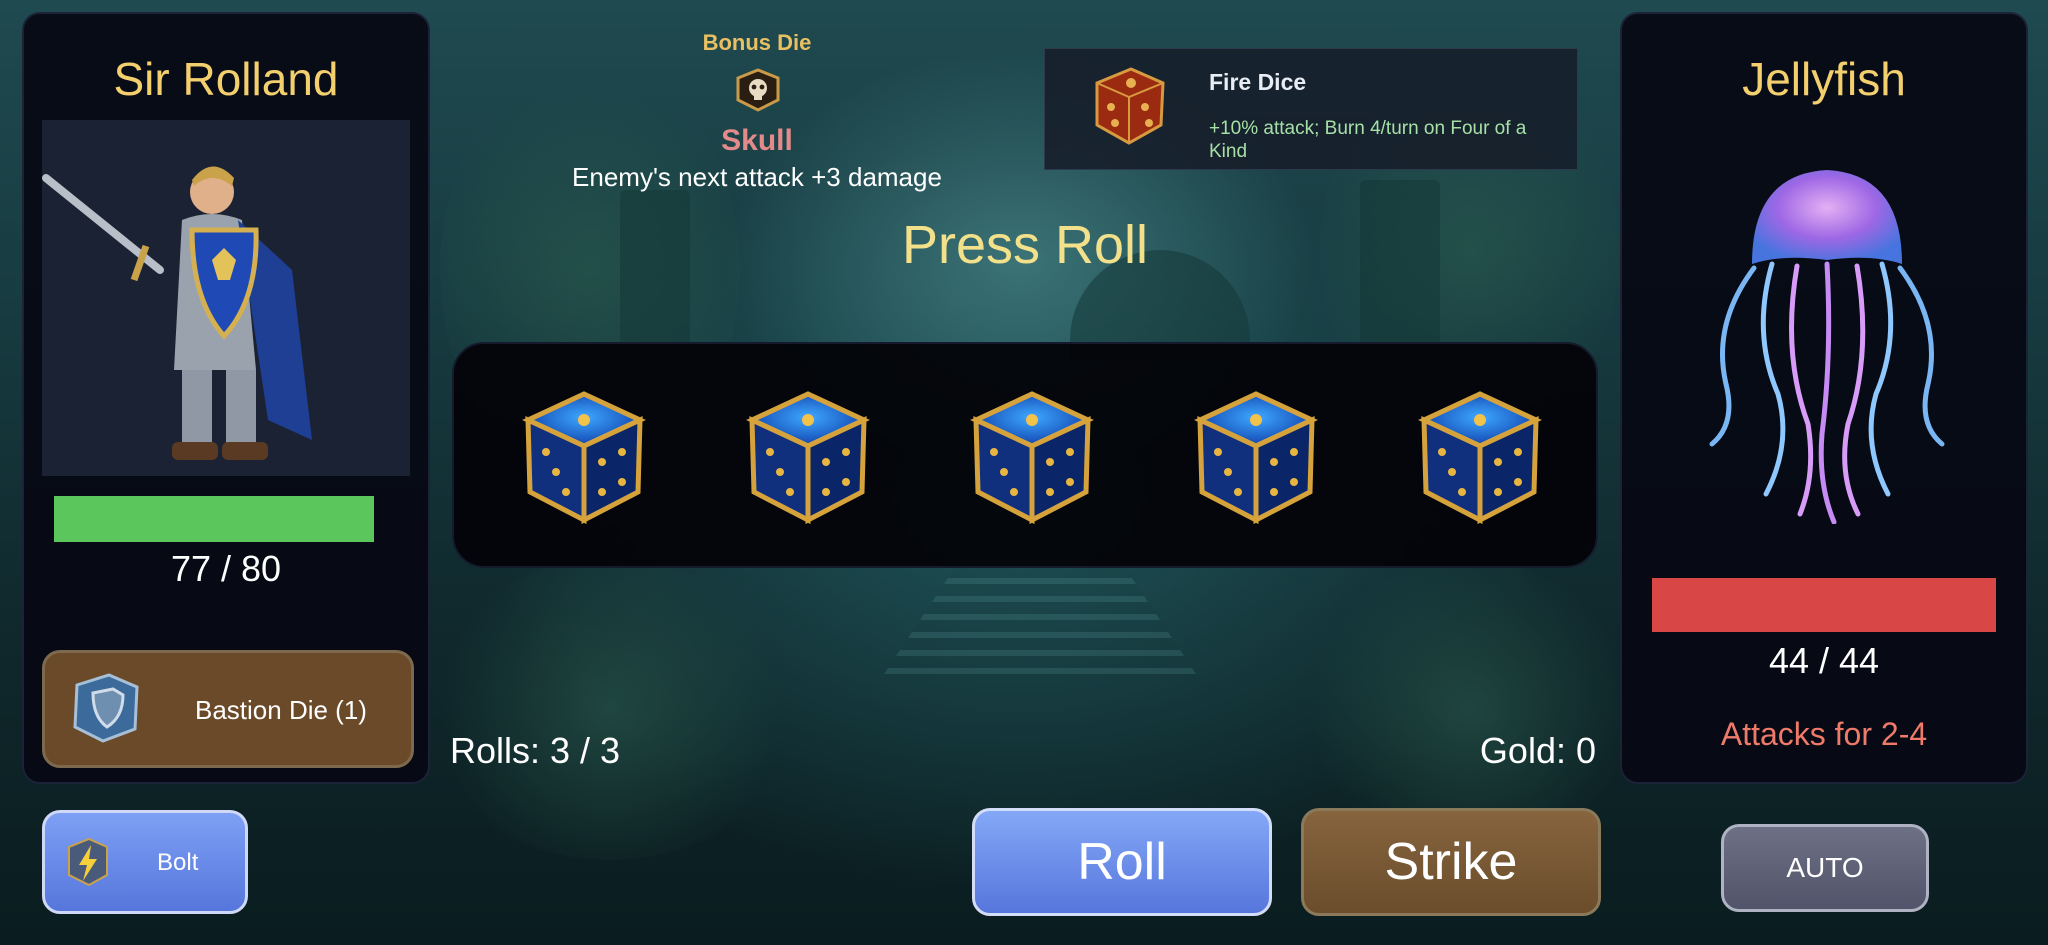  I want to click on bastion-die-button: Bastion Die (1), so click(228, 709).